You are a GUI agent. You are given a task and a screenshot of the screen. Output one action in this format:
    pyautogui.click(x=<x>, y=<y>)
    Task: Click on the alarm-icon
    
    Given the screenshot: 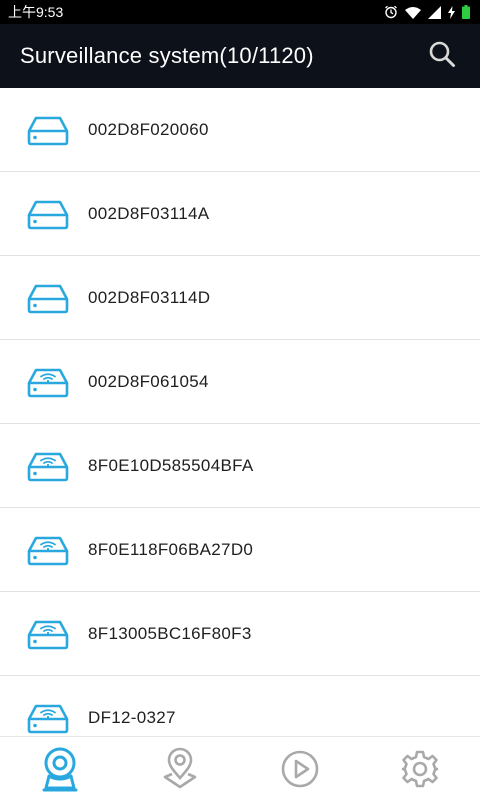 What is the action you would take?
    pyautogui.click(x=391, y=12)
    